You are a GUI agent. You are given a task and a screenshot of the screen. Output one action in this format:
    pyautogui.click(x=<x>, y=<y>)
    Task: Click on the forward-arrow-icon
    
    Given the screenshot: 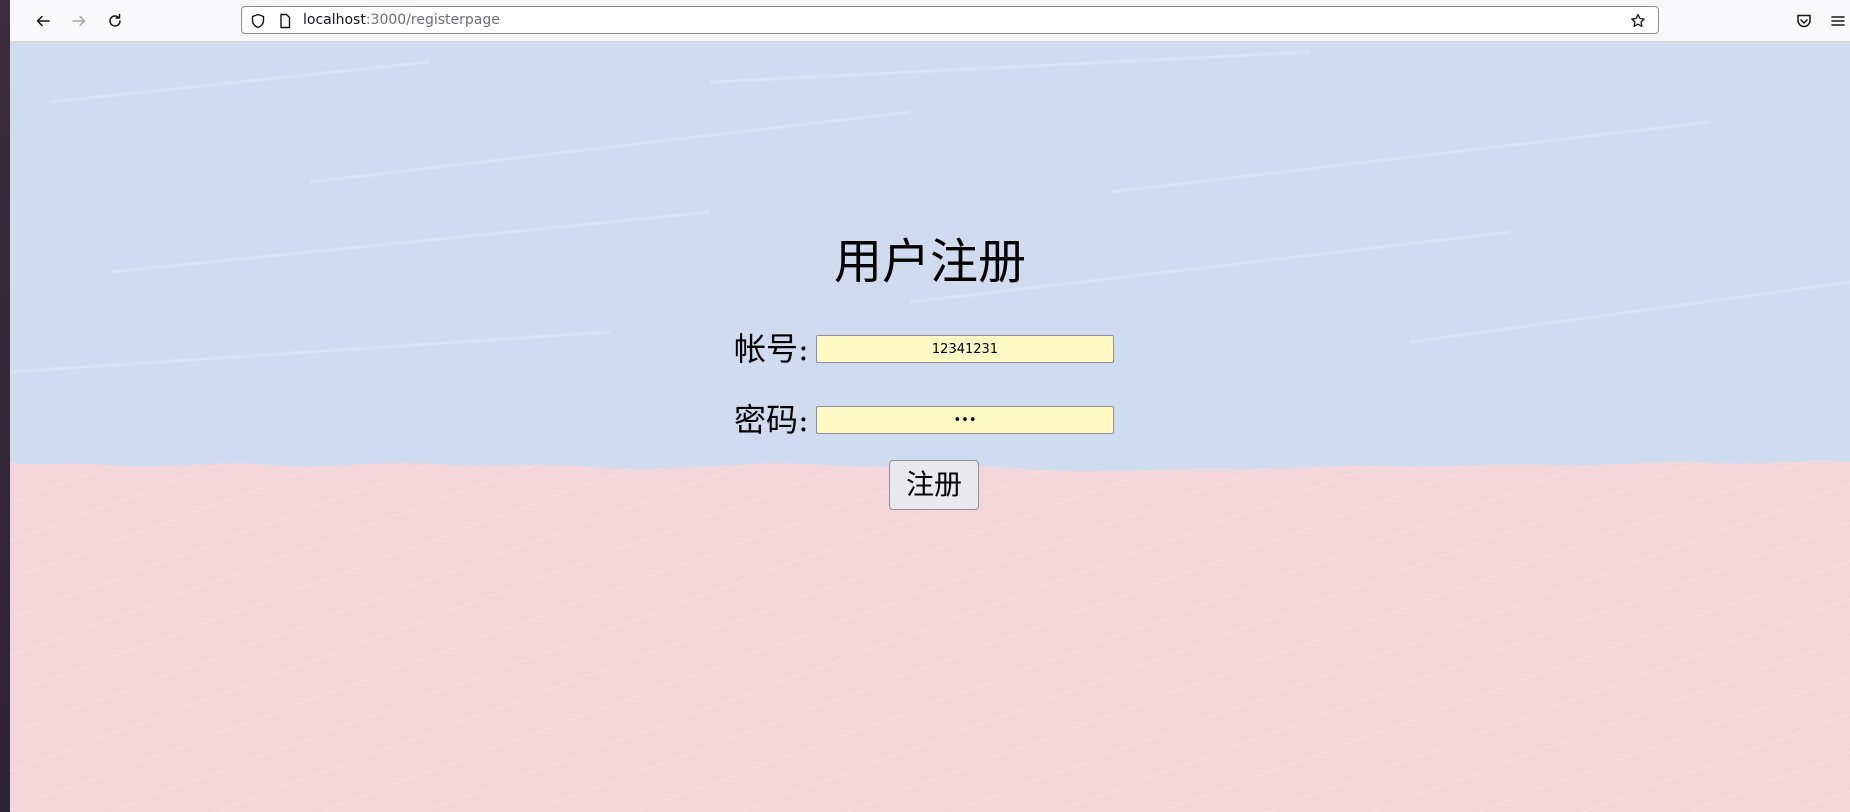 What is the action you would take?
    pyautogui.click(x=79, y=21)
    